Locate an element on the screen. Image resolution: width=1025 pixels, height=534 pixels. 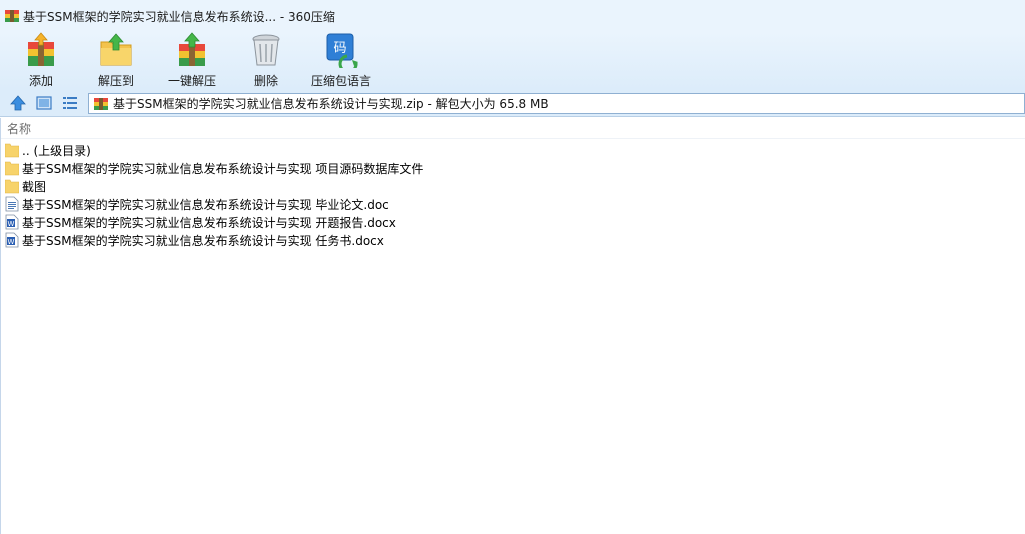
archive-language-icon: 码 is located at coordinates (342, 50).